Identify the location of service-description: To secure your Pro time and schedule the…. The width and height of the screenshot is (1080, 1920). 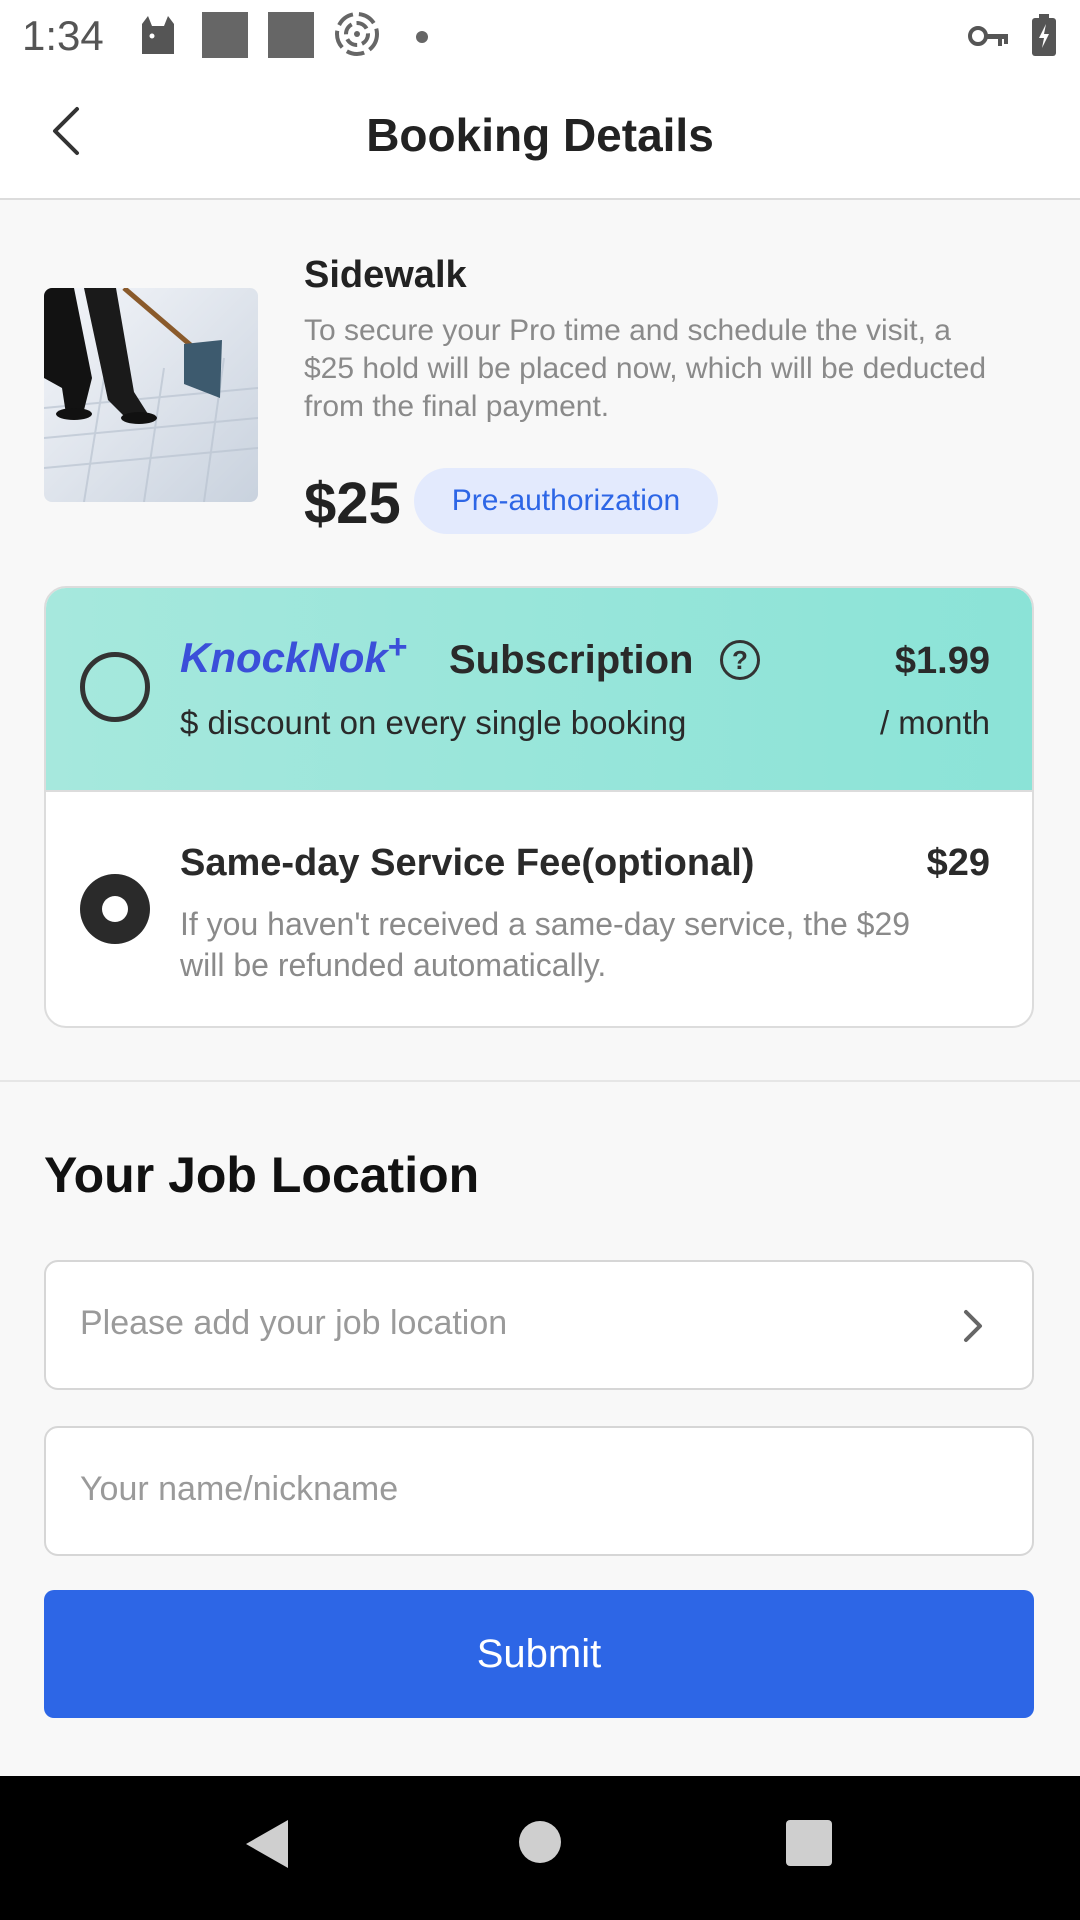
(645, 368).